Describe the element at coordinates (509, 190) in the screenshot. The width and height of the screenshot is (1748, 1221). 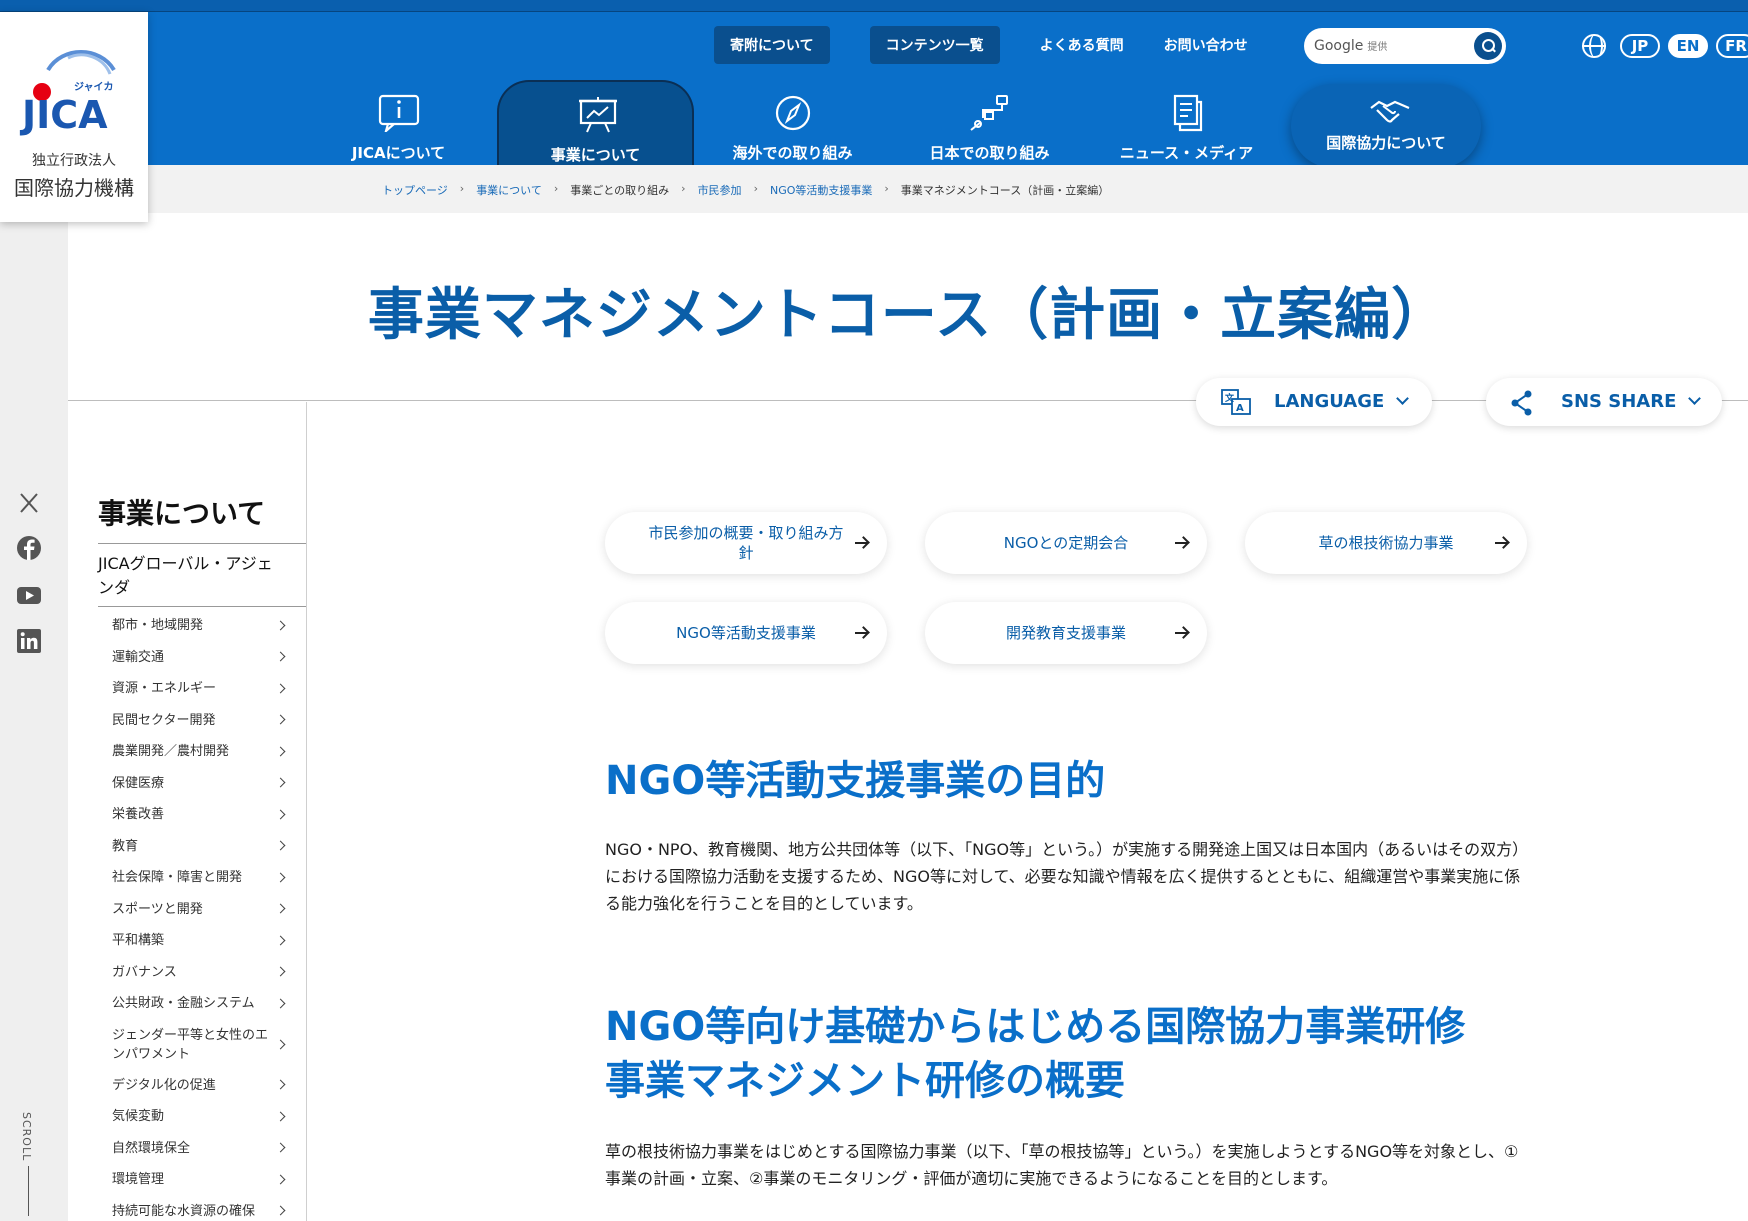
I see `breadcrumb-business: 事業について` at that location.